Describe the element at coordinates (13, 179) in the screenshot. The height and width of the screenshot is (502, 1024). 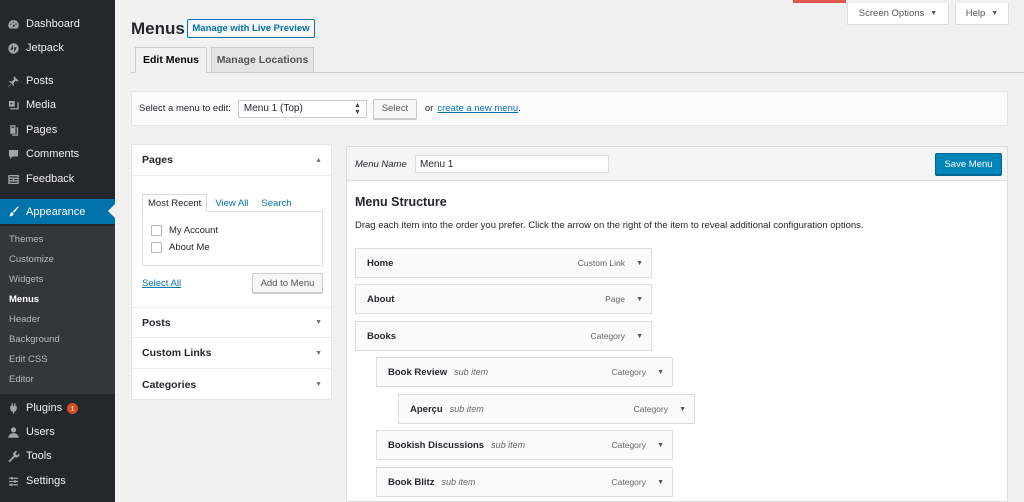
I see `feedback-icon` at that location.